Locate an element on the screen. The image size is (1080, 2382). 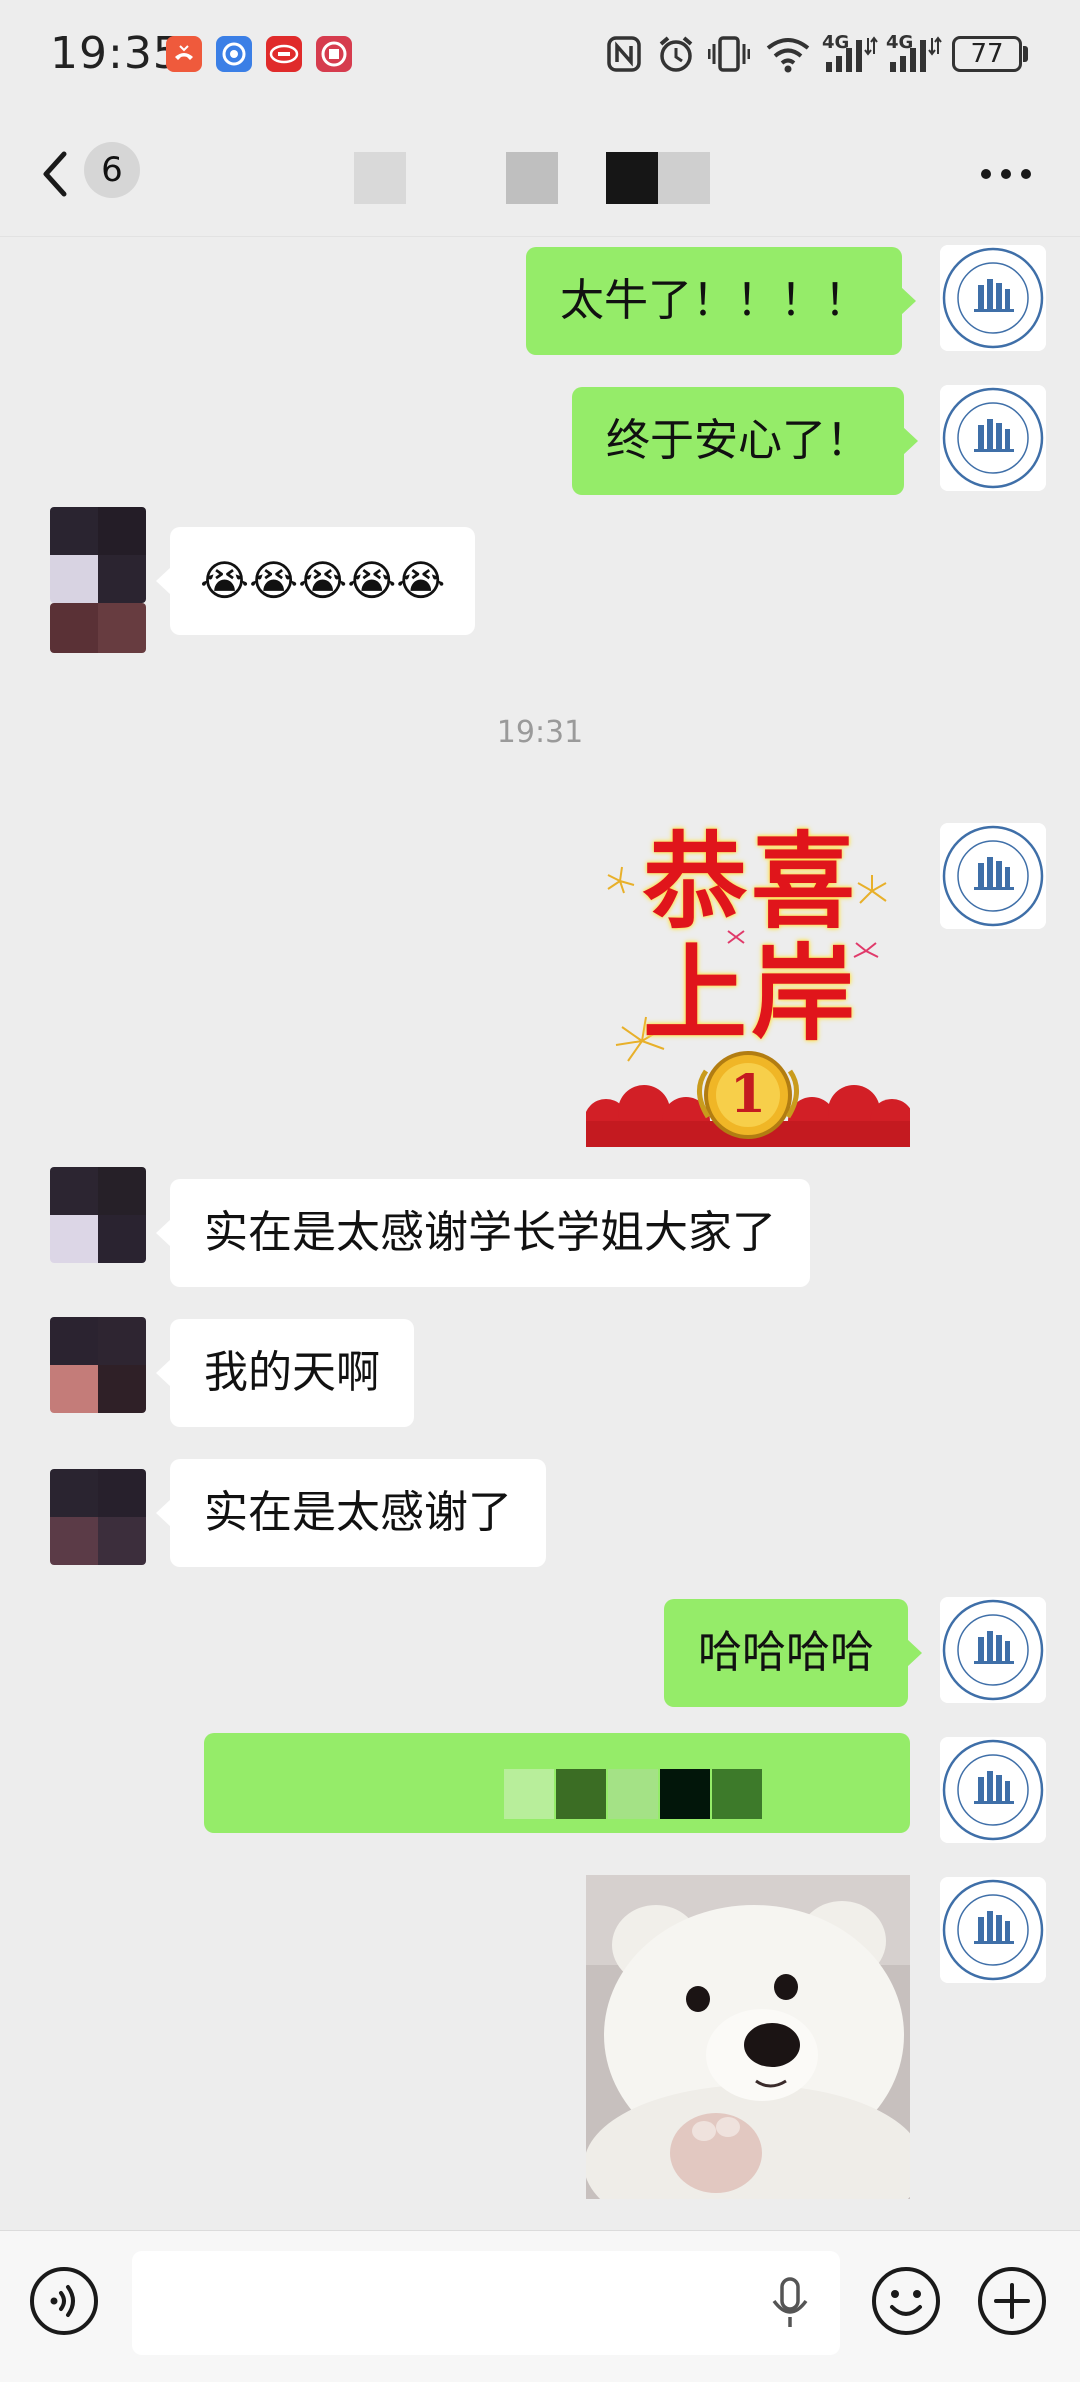
ellipsis-icon is located at coordinates (1006, 174).